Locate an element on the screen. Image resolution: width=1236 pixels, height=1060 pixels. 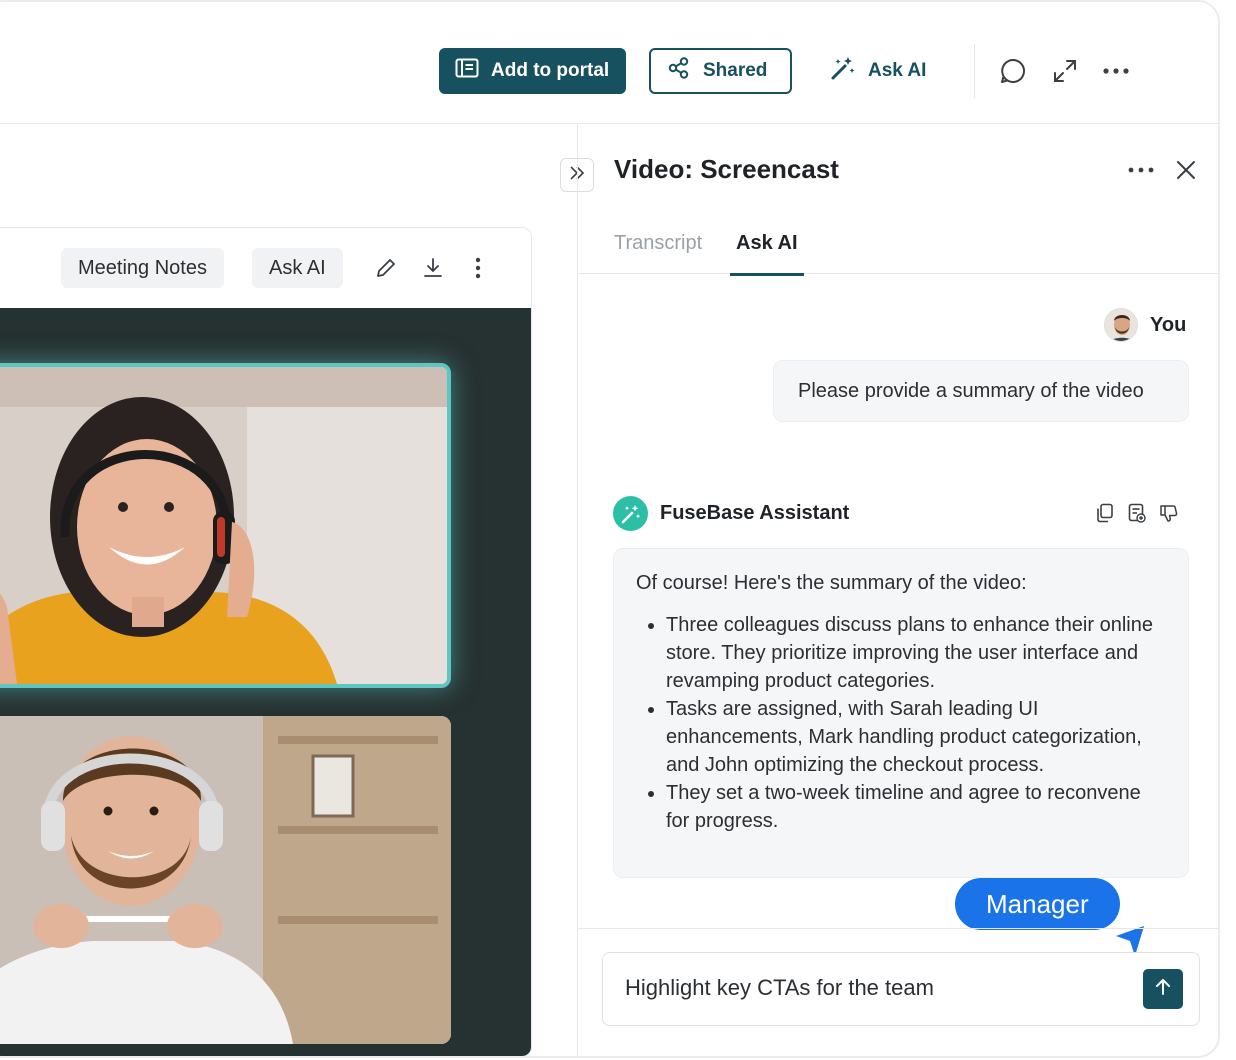
assistant-name: FuseBase Assistant is located at coordinates (755, 513).